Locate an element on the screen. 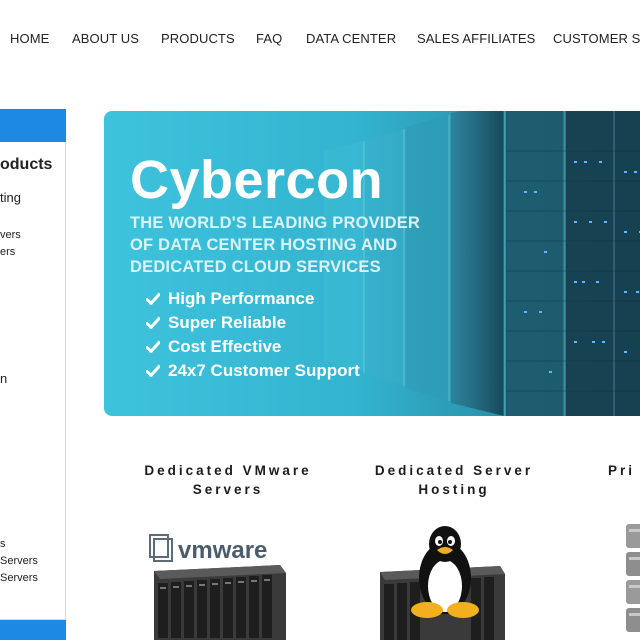 The height and width of the screenshot is (640, 640). sidebar-item: ers is located at coordinates (7, 252).